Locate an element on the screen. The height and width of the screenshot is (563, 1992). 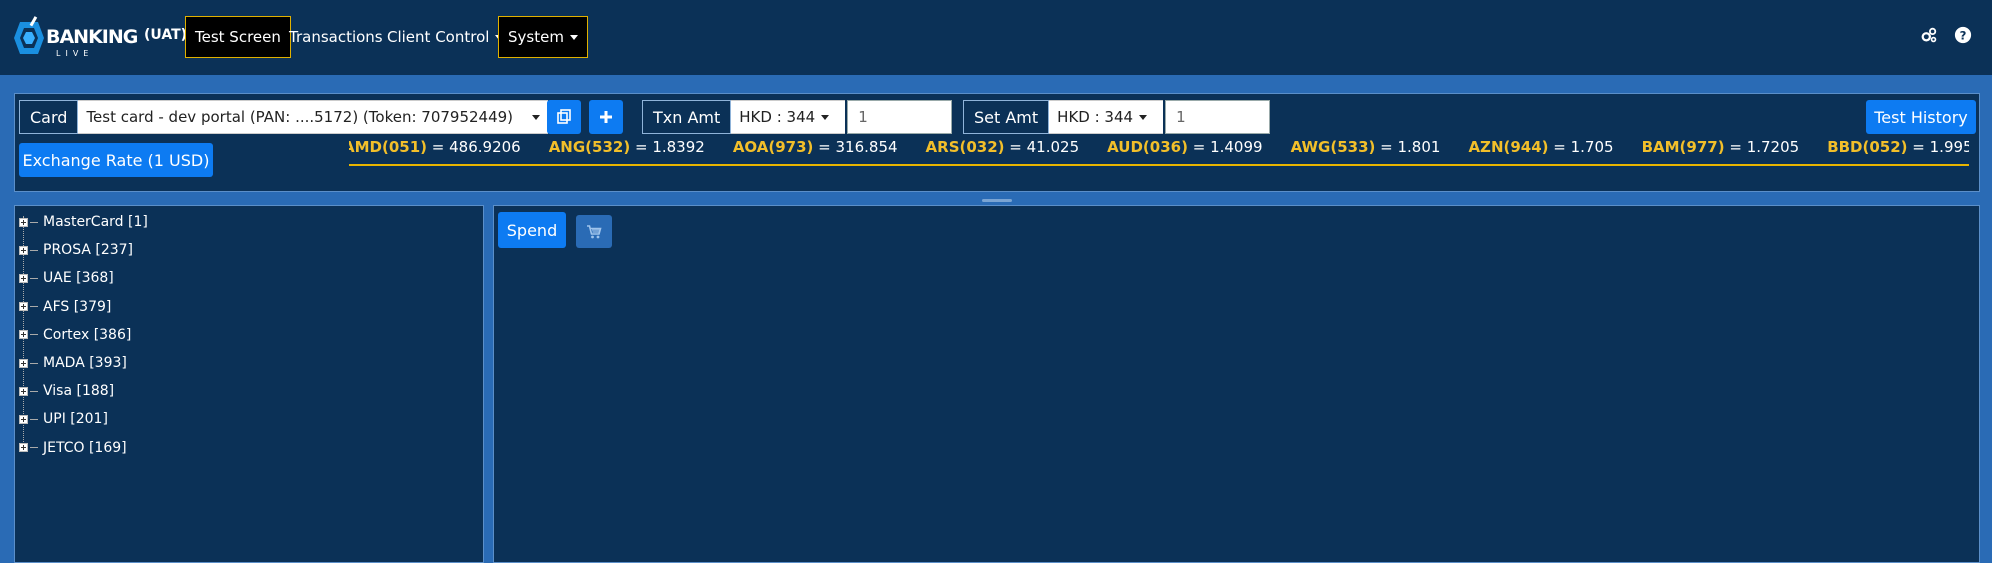
nav-client-control: Client Control is located at coordinates (445, 37).